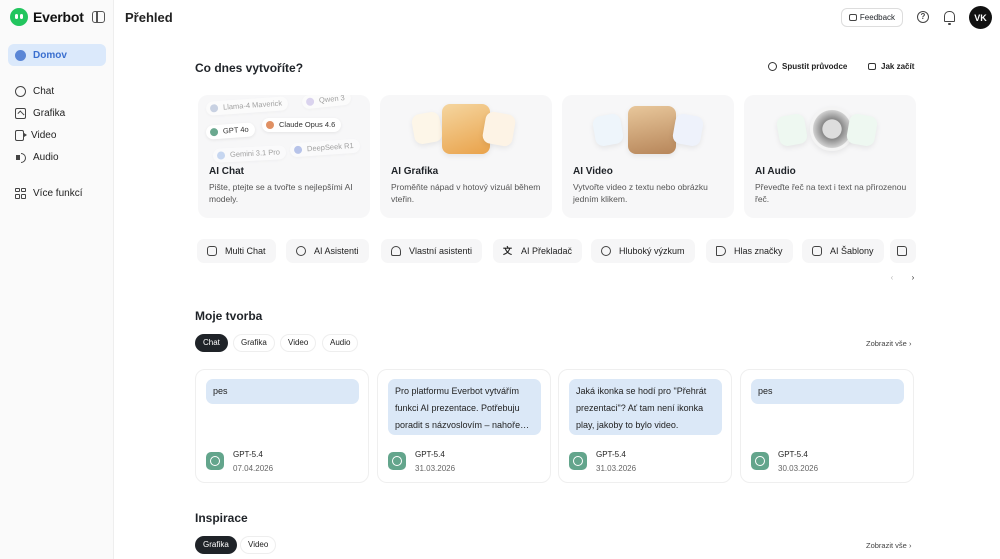 The image size is (1000, 559). What do you see at coordinates (216, 545) in the screenshot?
I see `tab-inspiration-grafika: Grafika` at bounding box center [216, 545].